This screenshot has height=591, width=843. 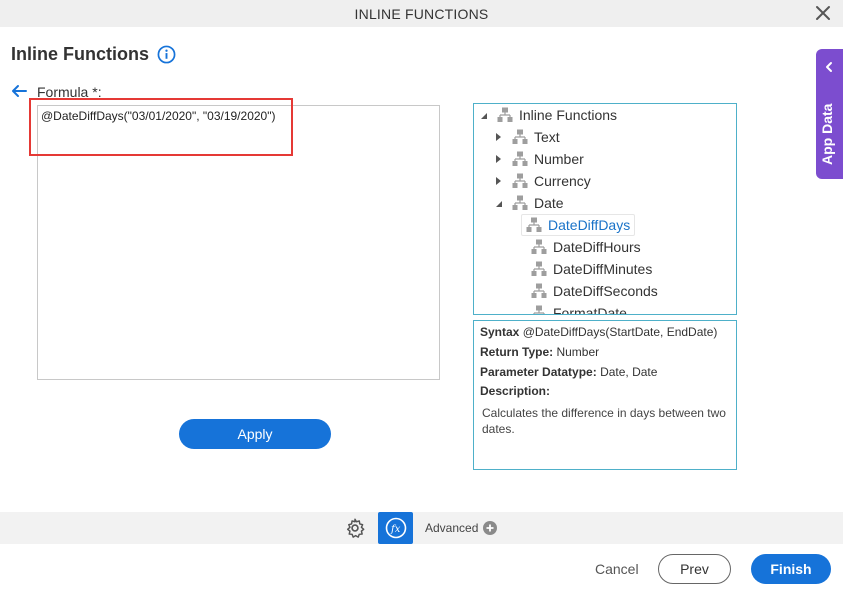 I want to click on chevron-left-icon, so click(x=829, y=67).